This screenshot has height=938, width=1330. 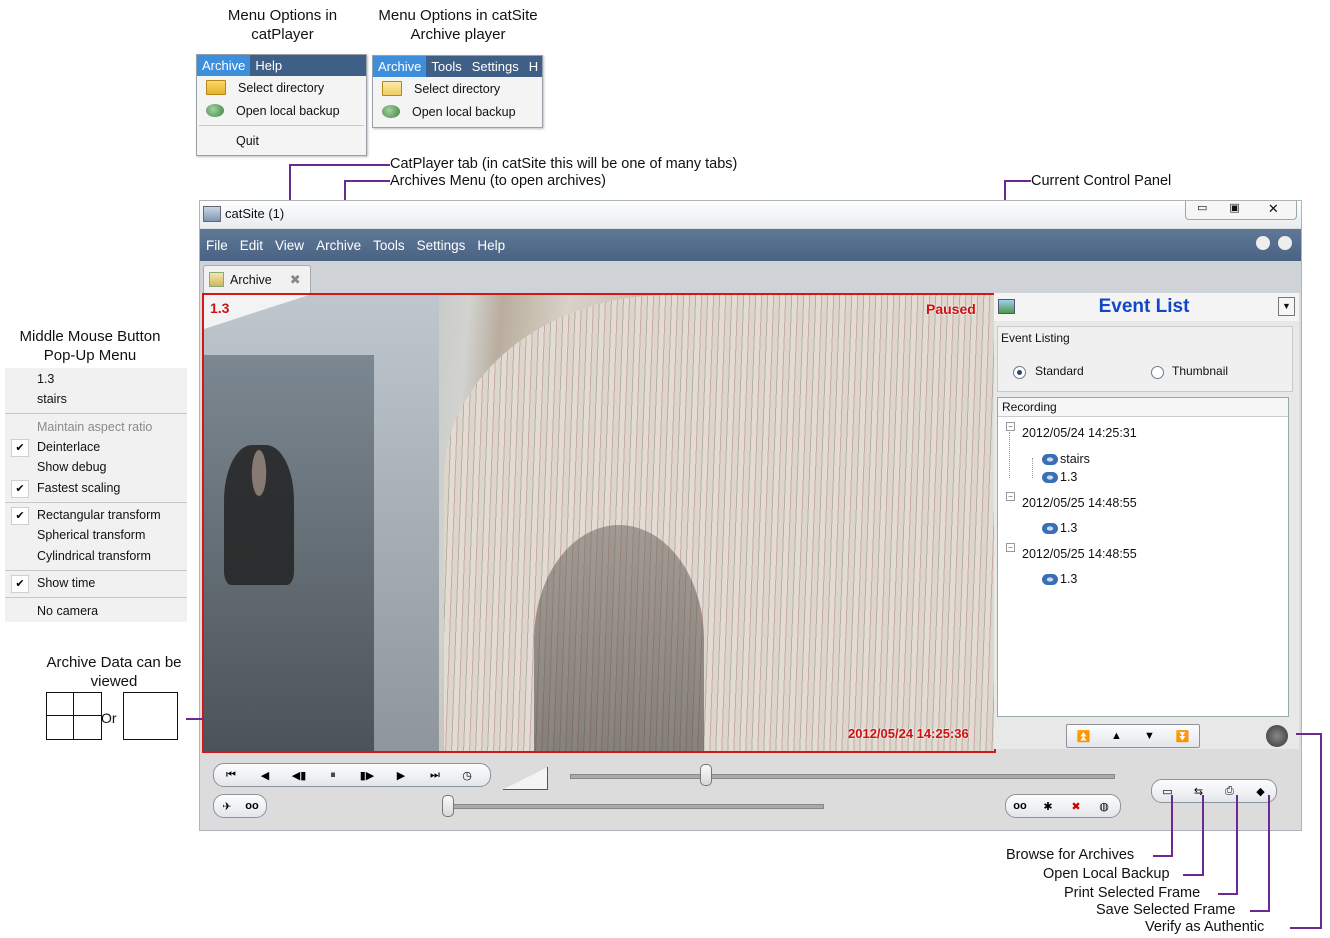 What do you see at coordinates (401, 775) in the screenshot?
I see `step-forward-icon: ▶` at bounding box center [401, 775].